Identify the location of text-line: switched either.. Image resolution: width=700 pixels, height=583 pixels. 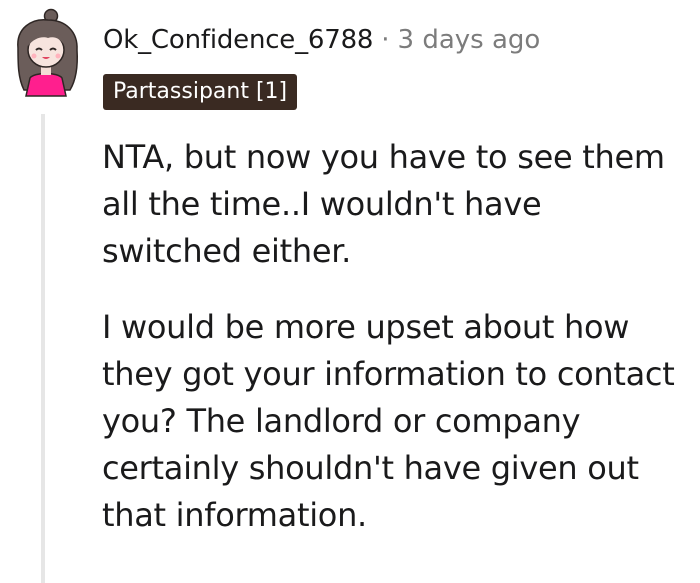
(227, 251).